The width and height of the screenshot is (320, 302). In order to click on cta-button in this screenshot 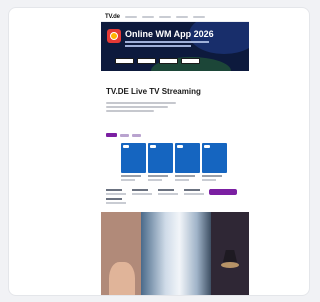, I will do `click(223, 192)`.